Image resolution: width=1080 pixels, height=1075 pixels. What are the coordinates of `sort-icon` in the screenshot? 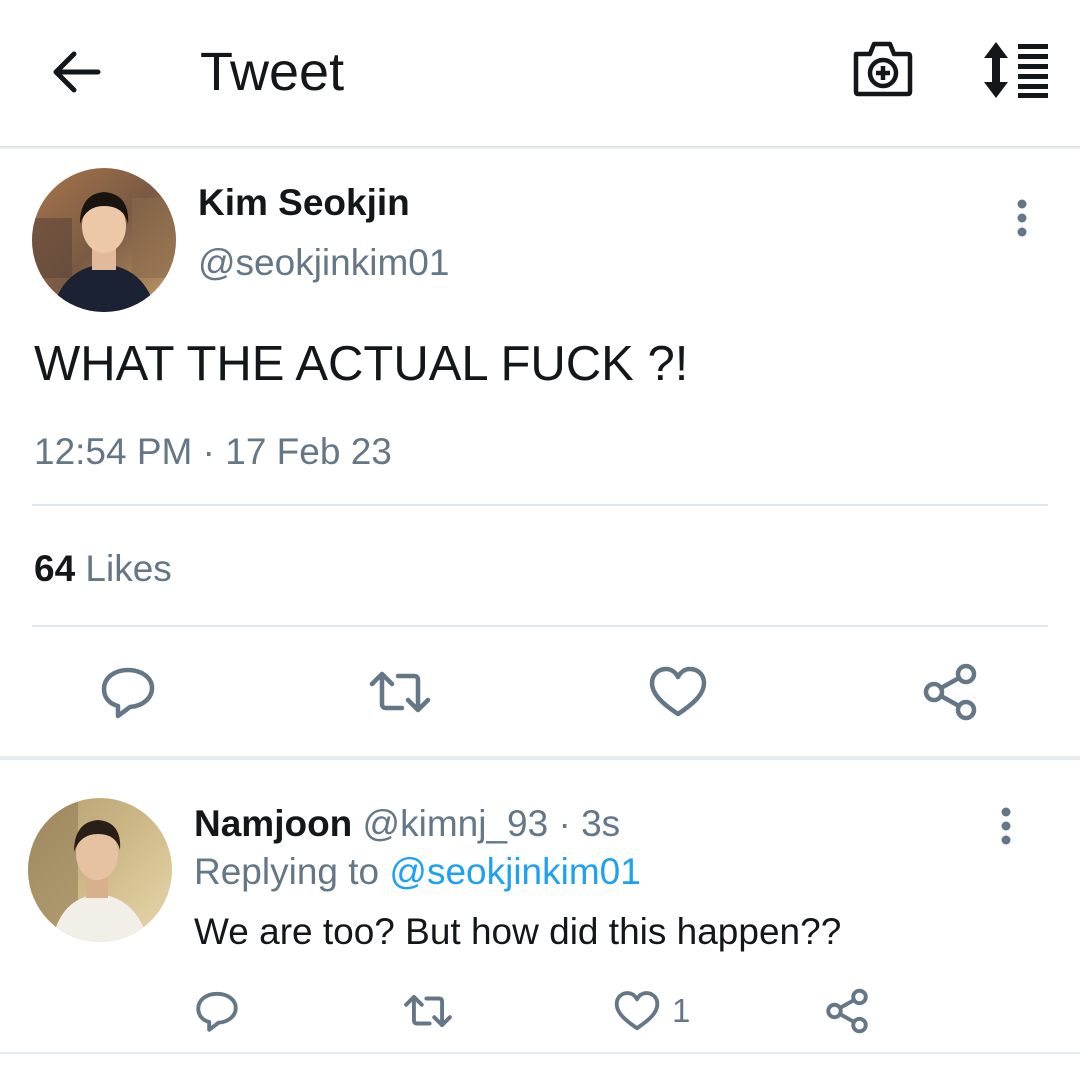 It's located at (1016, 70).